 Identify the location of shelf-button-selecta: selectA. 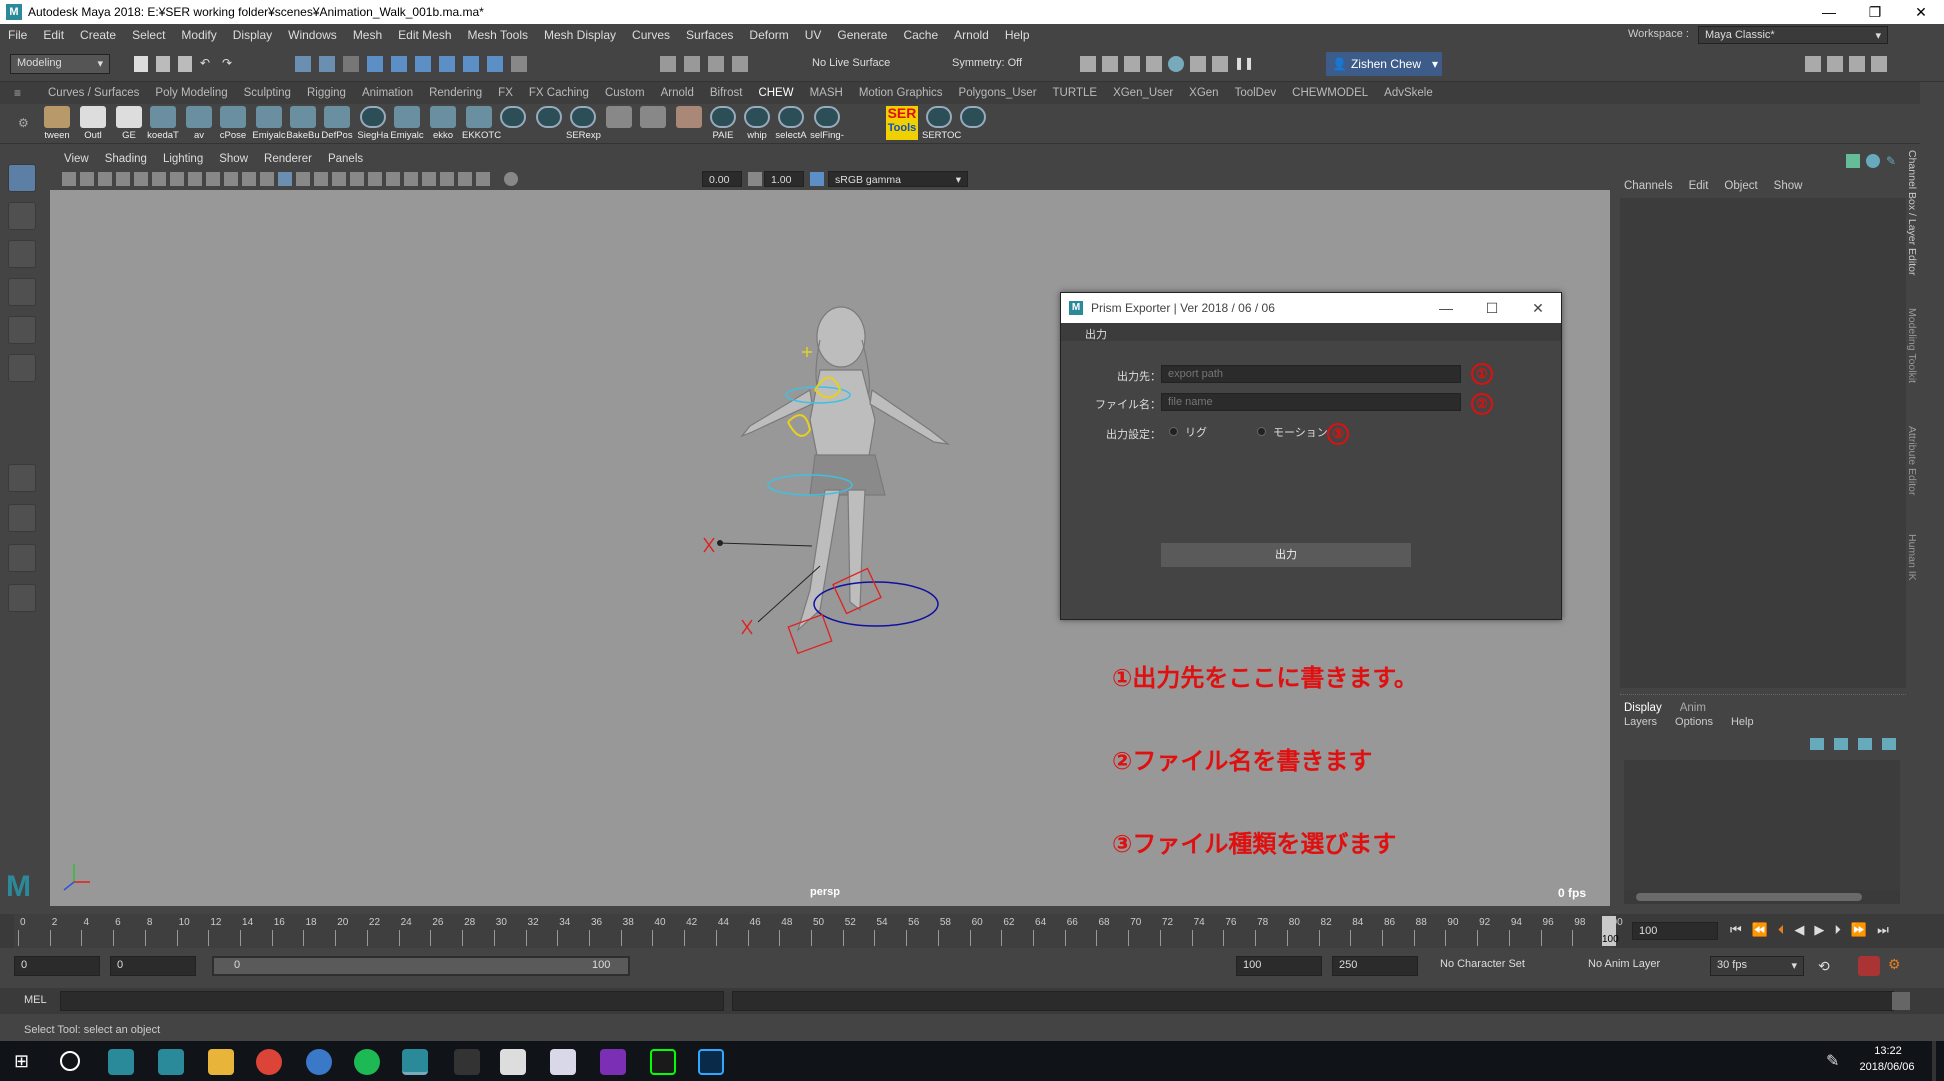
(791, 124).